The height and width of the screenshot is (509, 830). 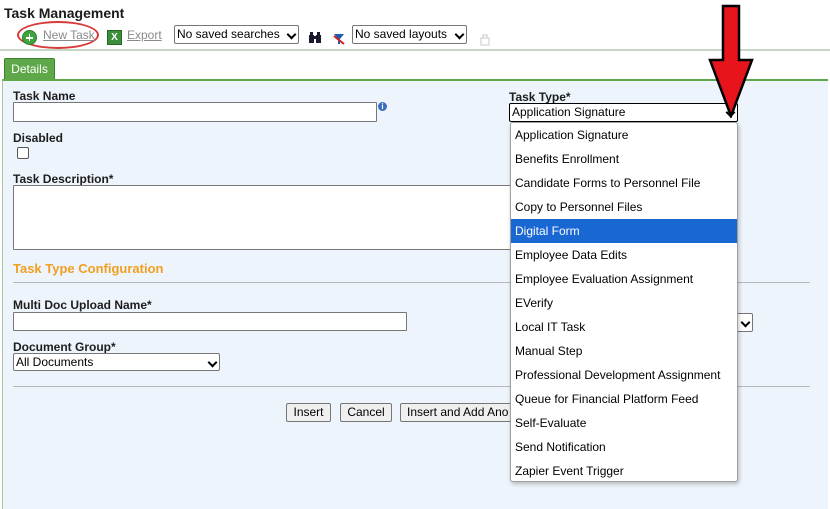 What do you see at coordinates (731, 61) in the screenshot?
I see `annotation-arrow` at bounding box center [731, 61].